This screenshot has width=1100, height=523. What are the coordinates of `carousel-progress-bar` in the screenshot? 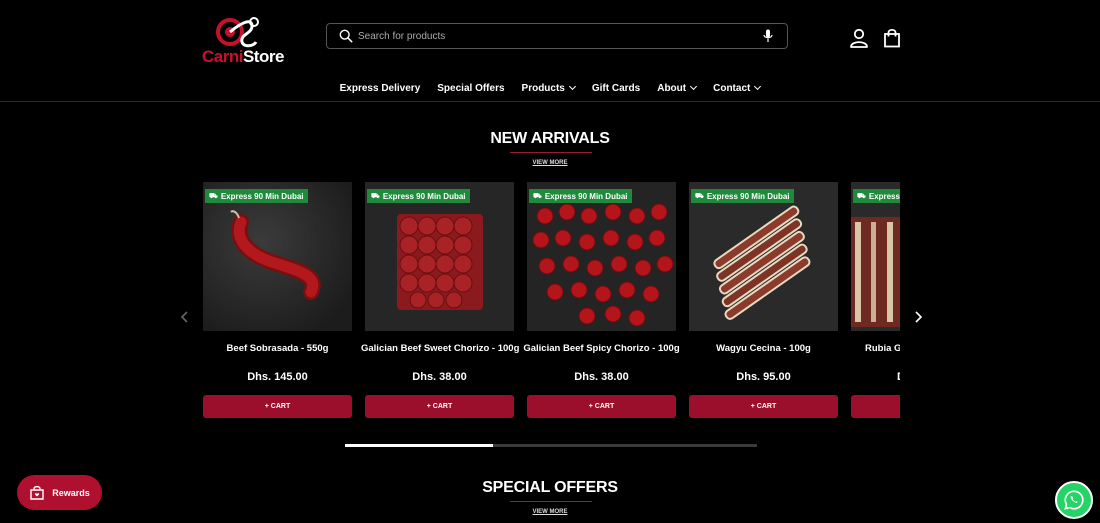 It's located at (551, 445).